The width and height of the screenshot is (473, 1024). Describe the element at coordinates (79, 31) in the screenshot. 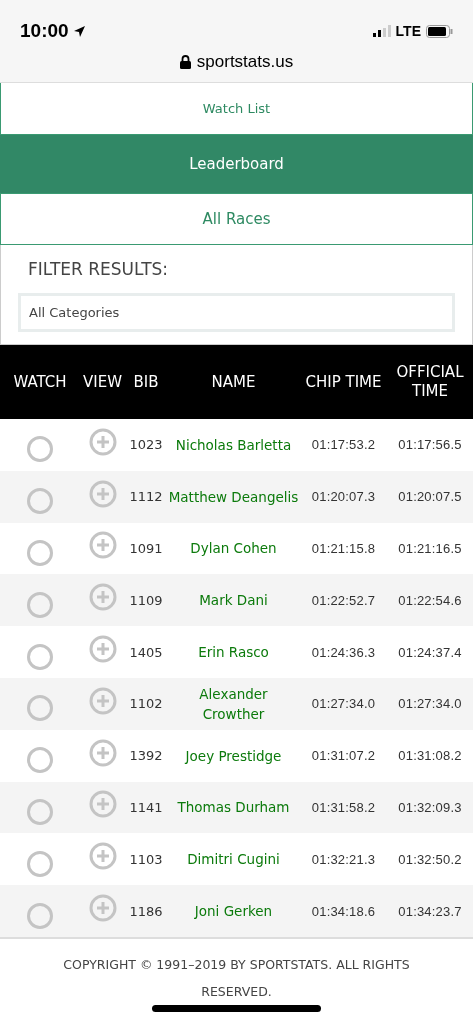

I see `location-arrow-icon` at that location.